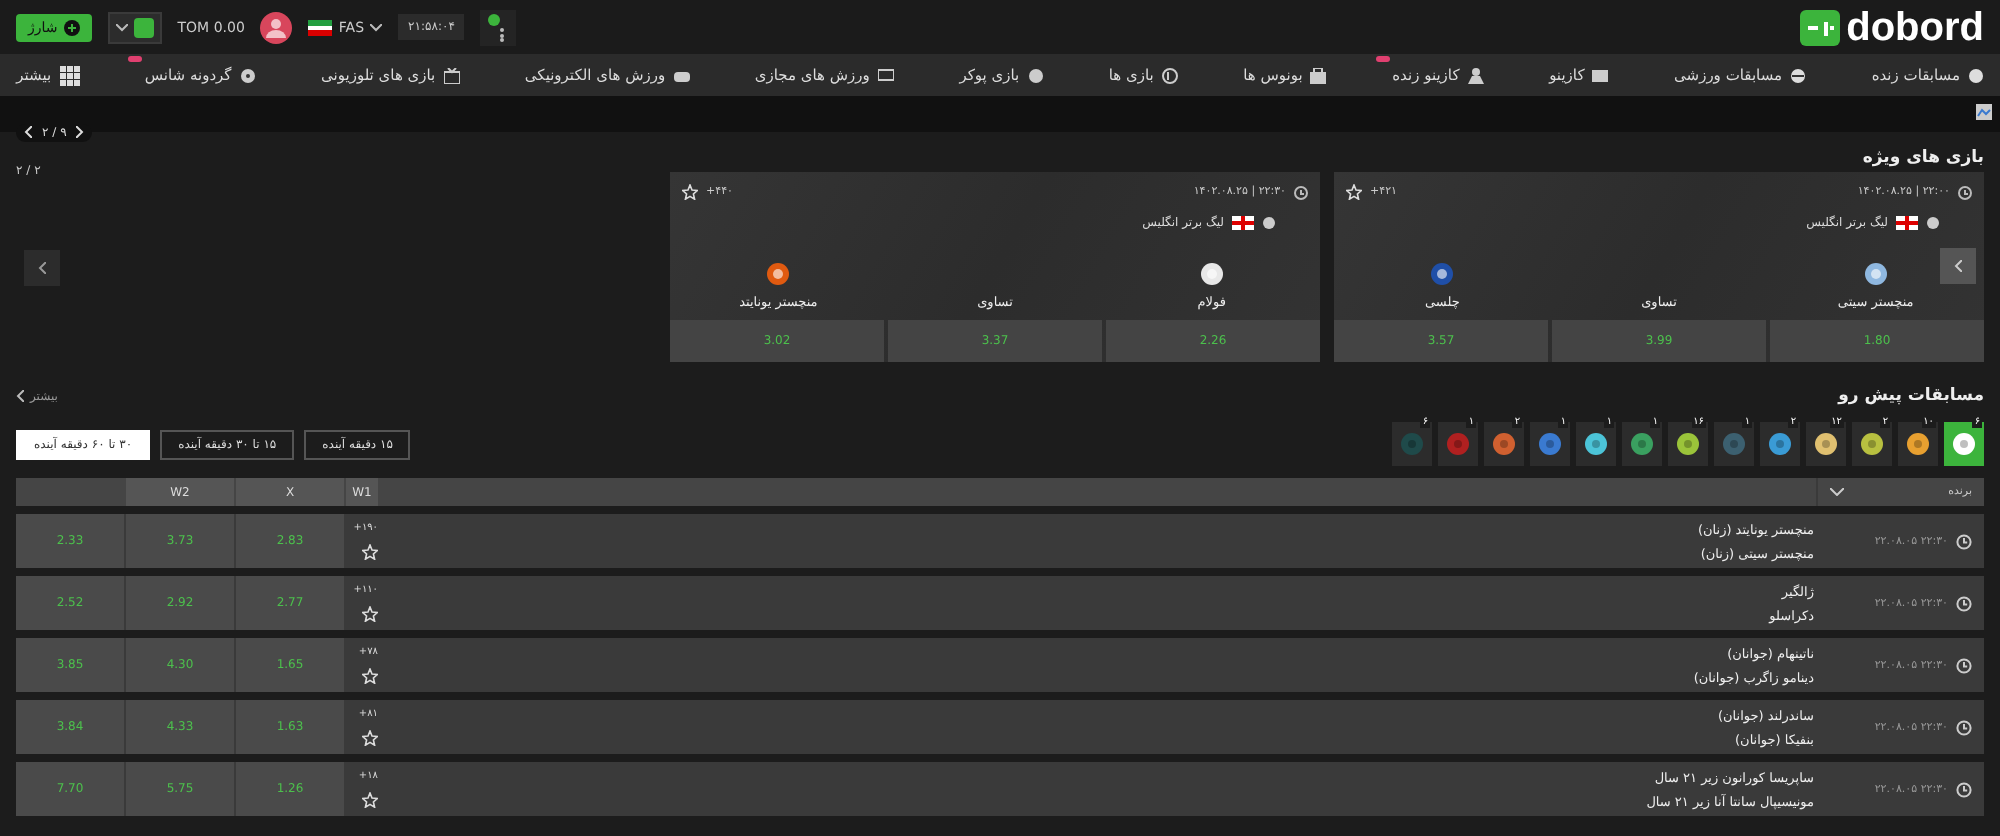 This screenshot has width=2000, height=836. What do you see at coordinates (247, 75) in the screenshot?
I see `wheel-icon` at bounding box center [247, 75].